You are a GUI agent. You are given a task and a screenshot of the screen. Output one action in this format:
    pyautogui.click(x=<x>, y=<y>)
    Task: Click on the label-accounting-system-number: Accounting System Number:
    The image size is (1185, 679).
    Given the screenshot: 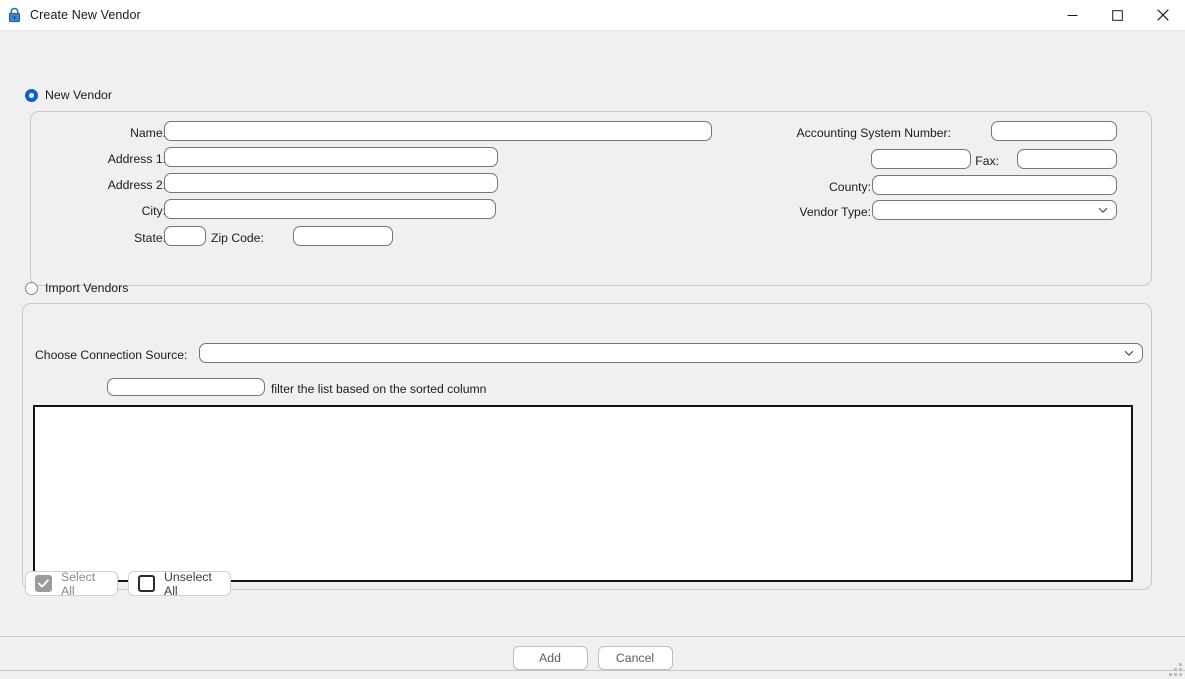 What is the action you would take?
    pyautogui.click(x=873, y=133)
    